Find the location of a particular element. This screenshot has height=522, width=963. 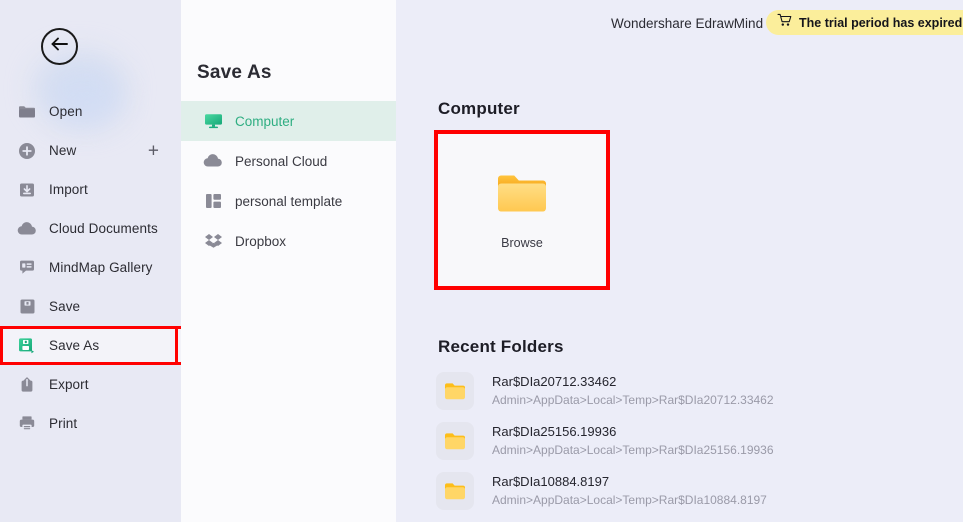

sidebar-item-label: Save is located at coordinates (65, 306).